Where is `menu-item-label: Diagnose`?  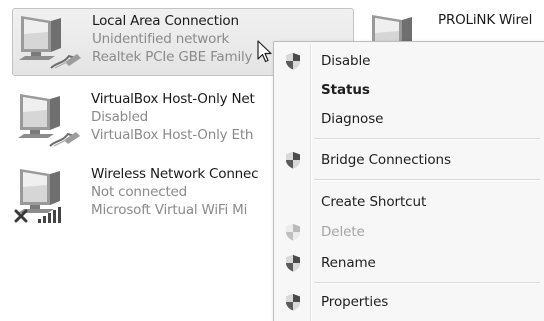 menu-item-label: Diagnose is located at coordinates (352, 119).